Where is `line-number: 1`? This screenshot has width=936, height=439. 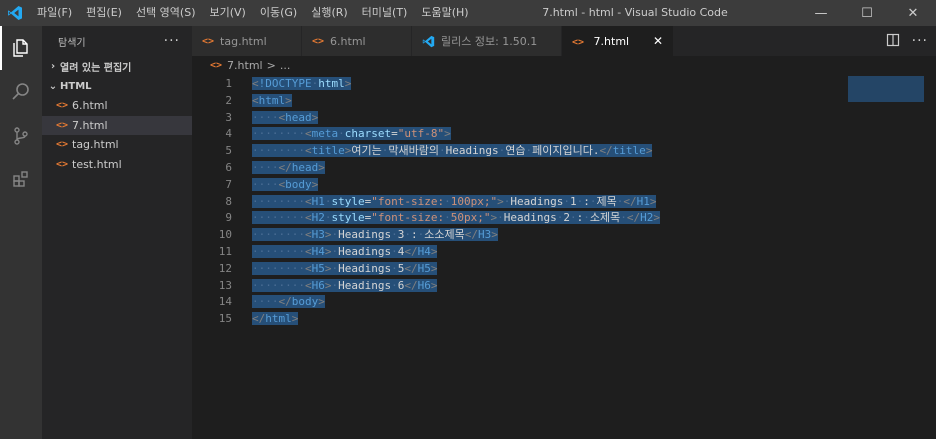
line-number: 1 is located at coordinates (228, 83).